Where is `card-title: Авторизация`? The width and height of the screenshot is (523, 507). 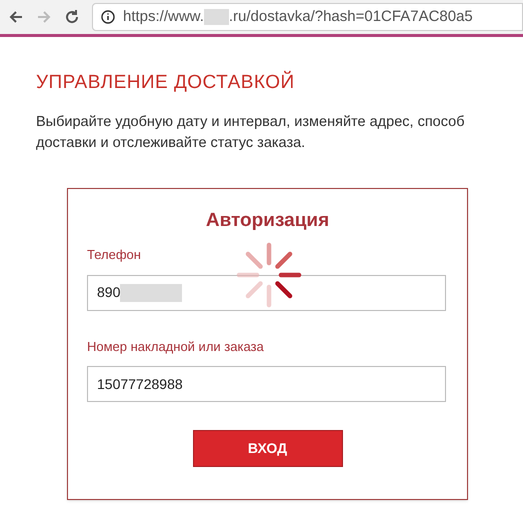 card-title: Авторизация is located at coordinates (267, 220).